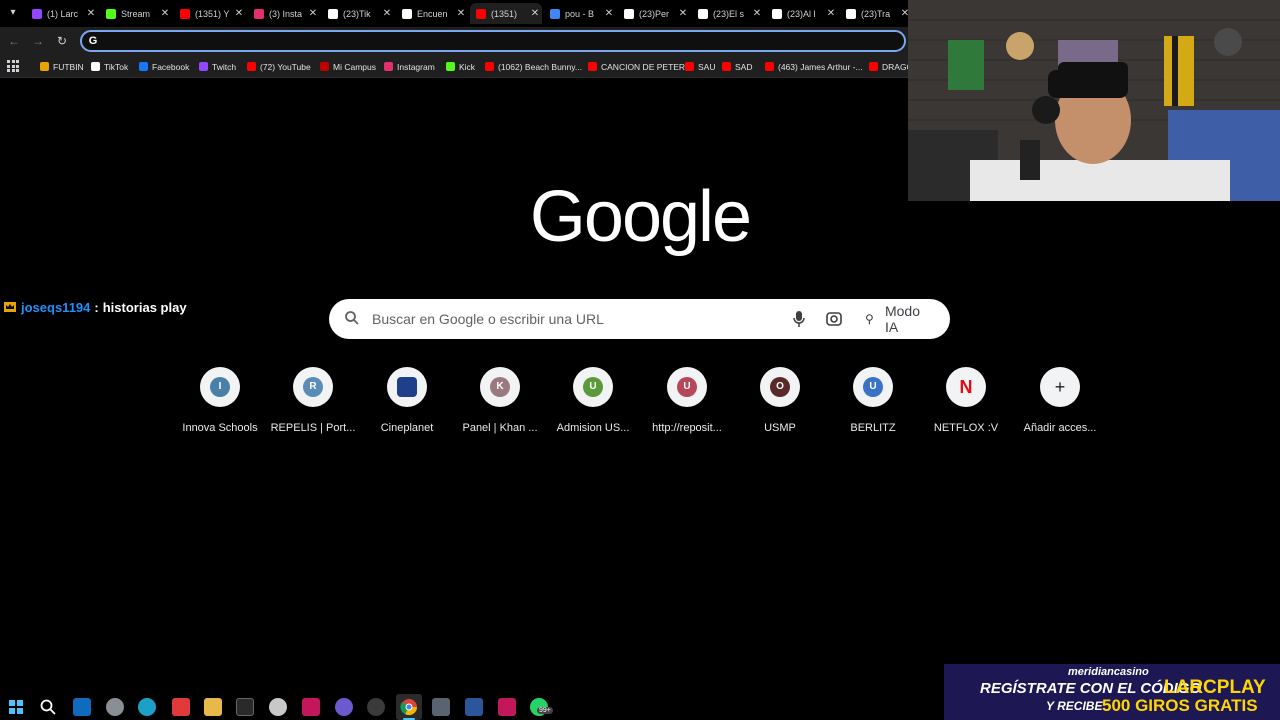  I want to click on browser-tab: (1351) ✕, so click(506, 13).